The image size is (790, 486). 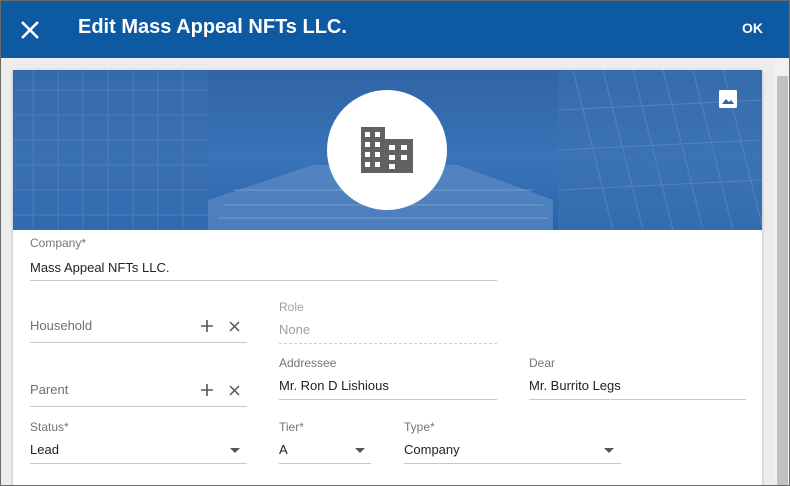 What do you see at coordinates (291, 307) in the screenshot?
I see `role-label: Role` at bounding box center [291, 307].